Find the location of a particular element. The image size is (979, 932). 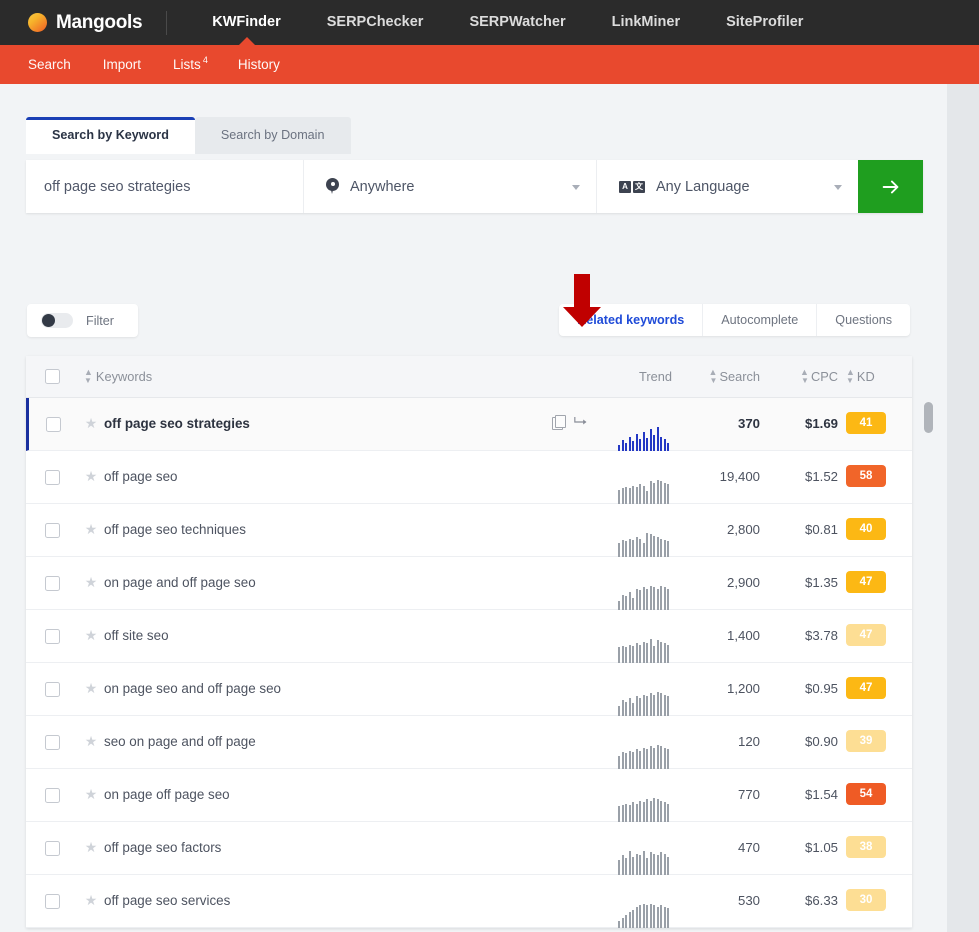

table-row: ★ off page seo techniques 2,800 $0.81 40 is located at coordinates (469, 530).